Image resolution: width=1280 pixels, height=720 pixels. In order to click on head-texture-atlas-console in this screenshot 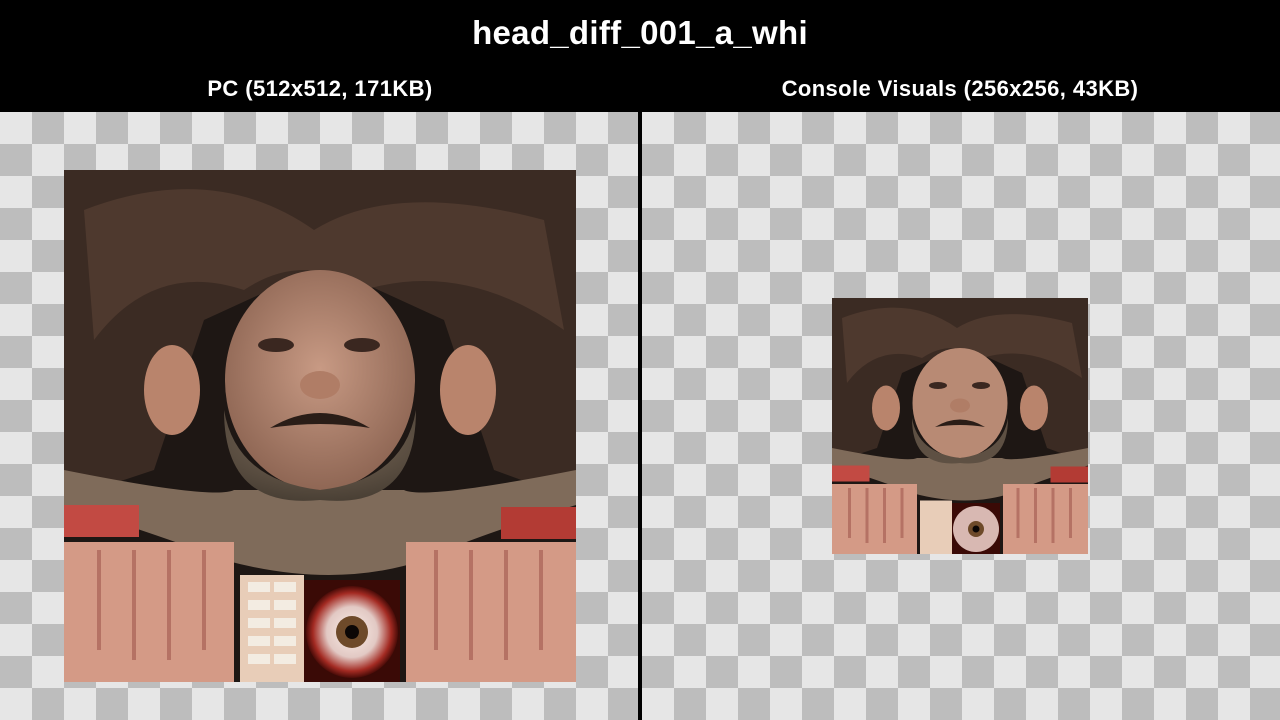, I will do `click(960, 426)`.